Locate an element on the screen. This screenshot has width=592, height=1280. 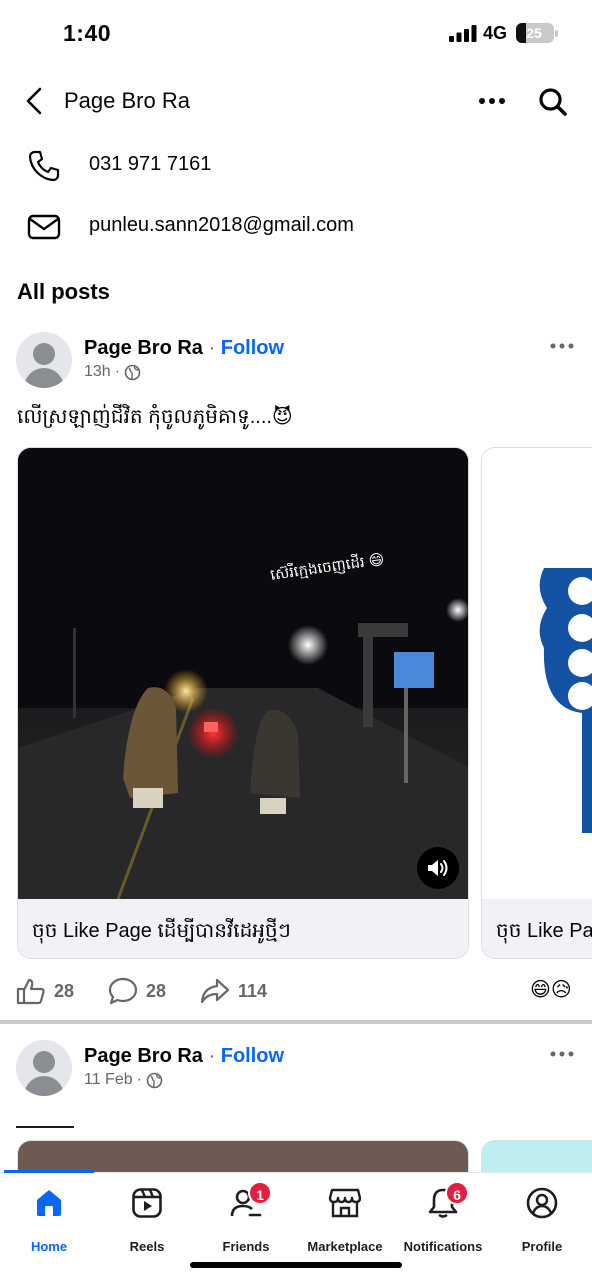
chevron-left-icon is located at coordinates (34, 101).